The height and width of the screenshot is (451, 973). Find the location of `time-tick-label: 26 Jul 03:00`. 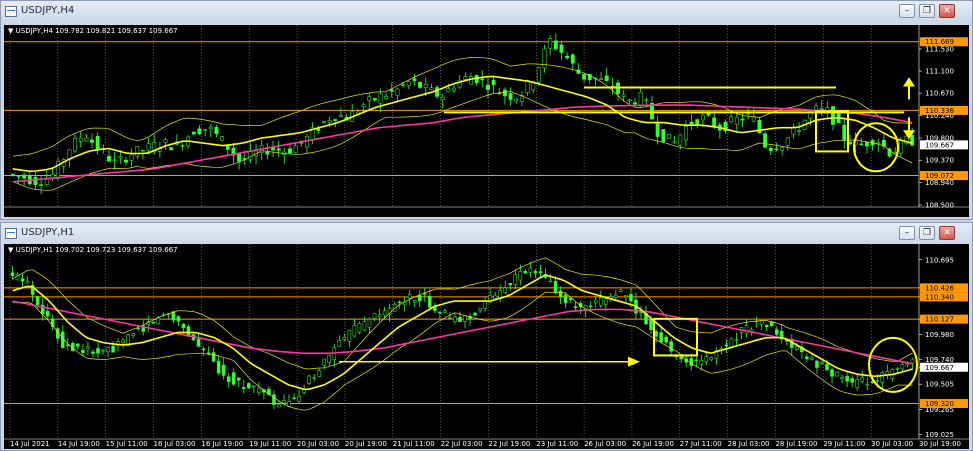

time-tick-label: 26 Jul 03:00 is located at coordinates (605, 444).